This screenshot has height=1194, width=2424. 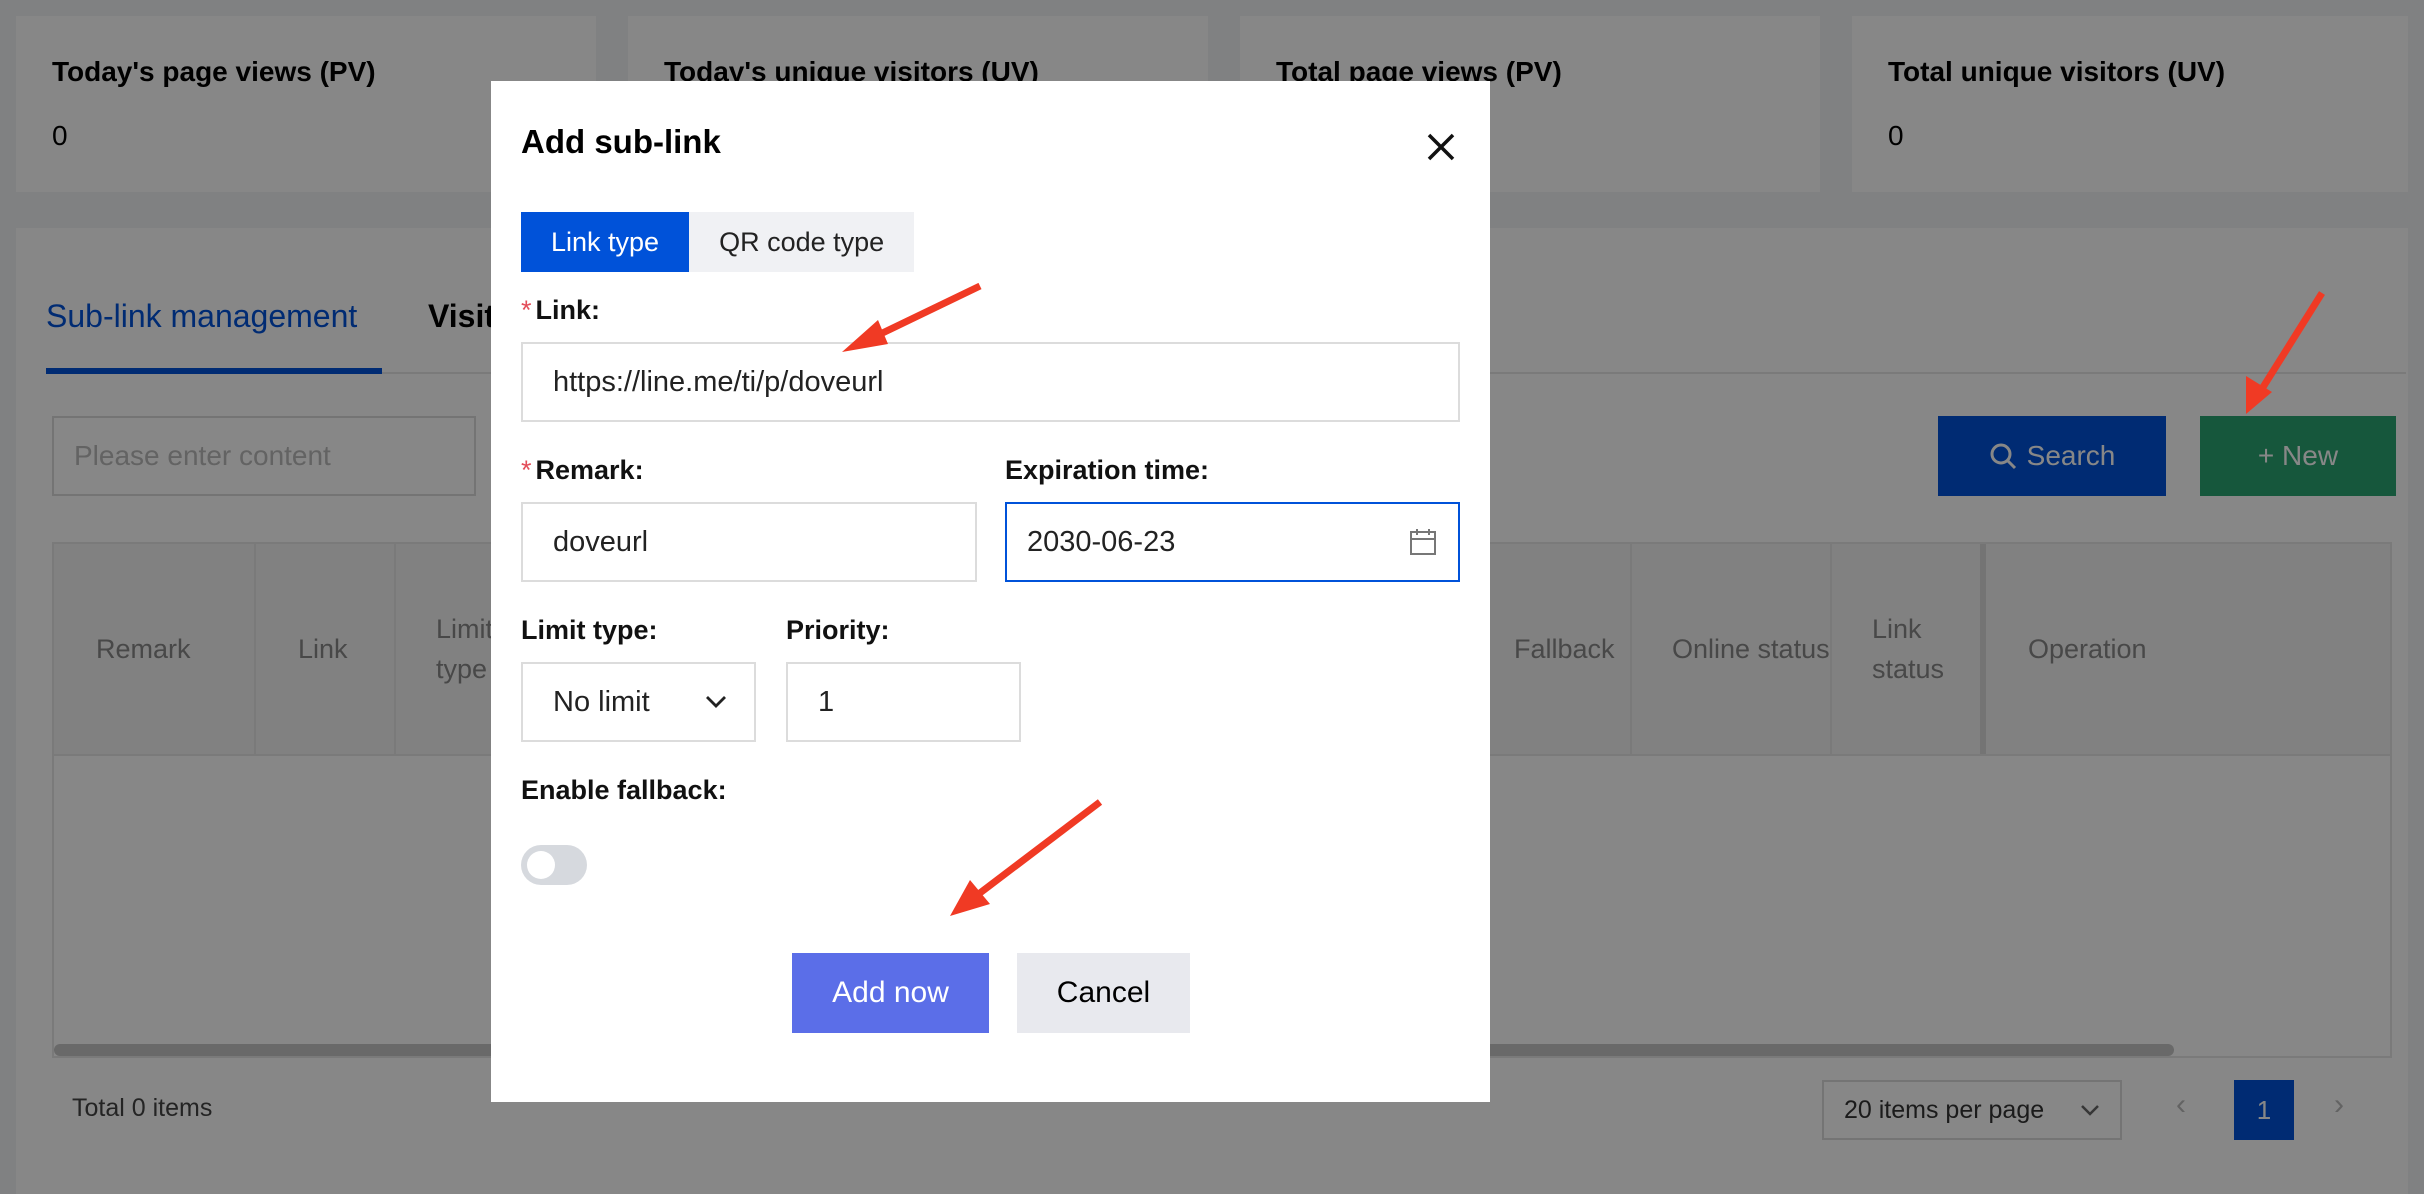 What do you see at coordinates (601, 701) in the screenshot?
I see `limit-type-value: No limit` at bounding box center [601, 701].